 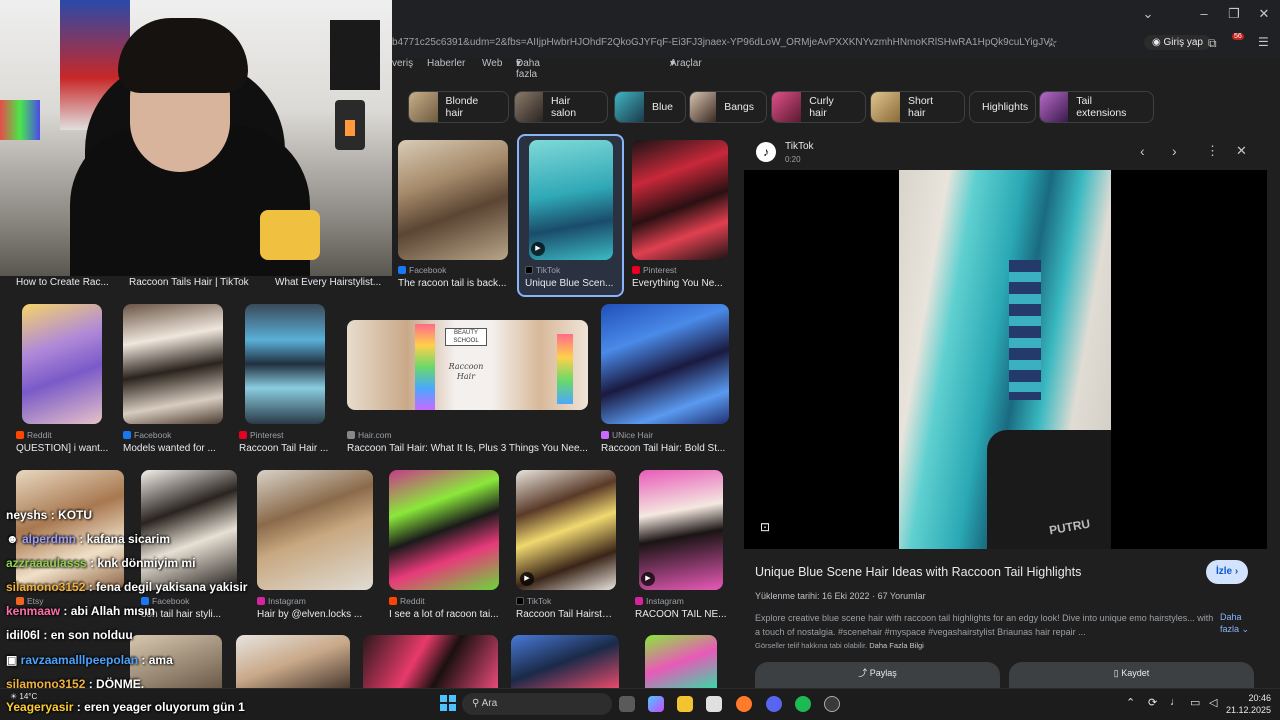 I want to click on save-button: ▯ Kaydet, so click(x=1131, y=675).